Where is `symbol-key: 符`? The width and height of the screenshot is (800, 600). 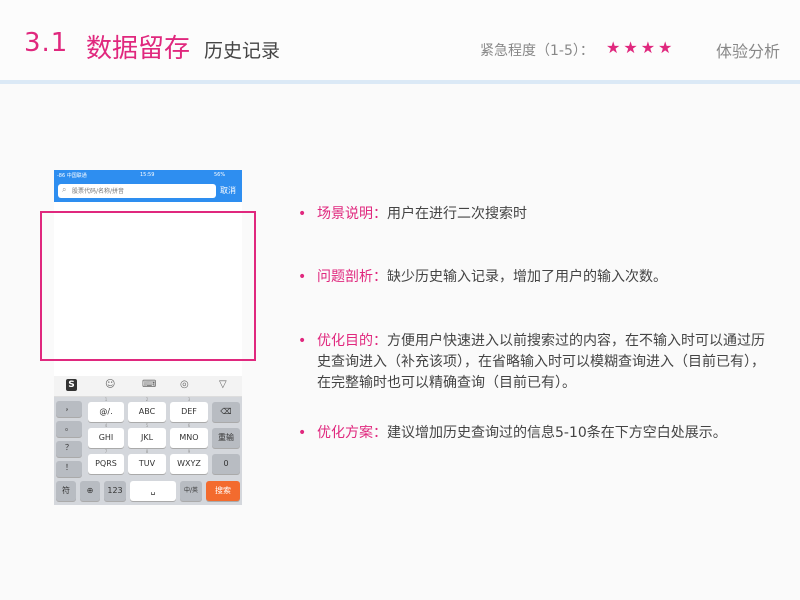
symbol-key: 符 is located at coordinates (66, 491).